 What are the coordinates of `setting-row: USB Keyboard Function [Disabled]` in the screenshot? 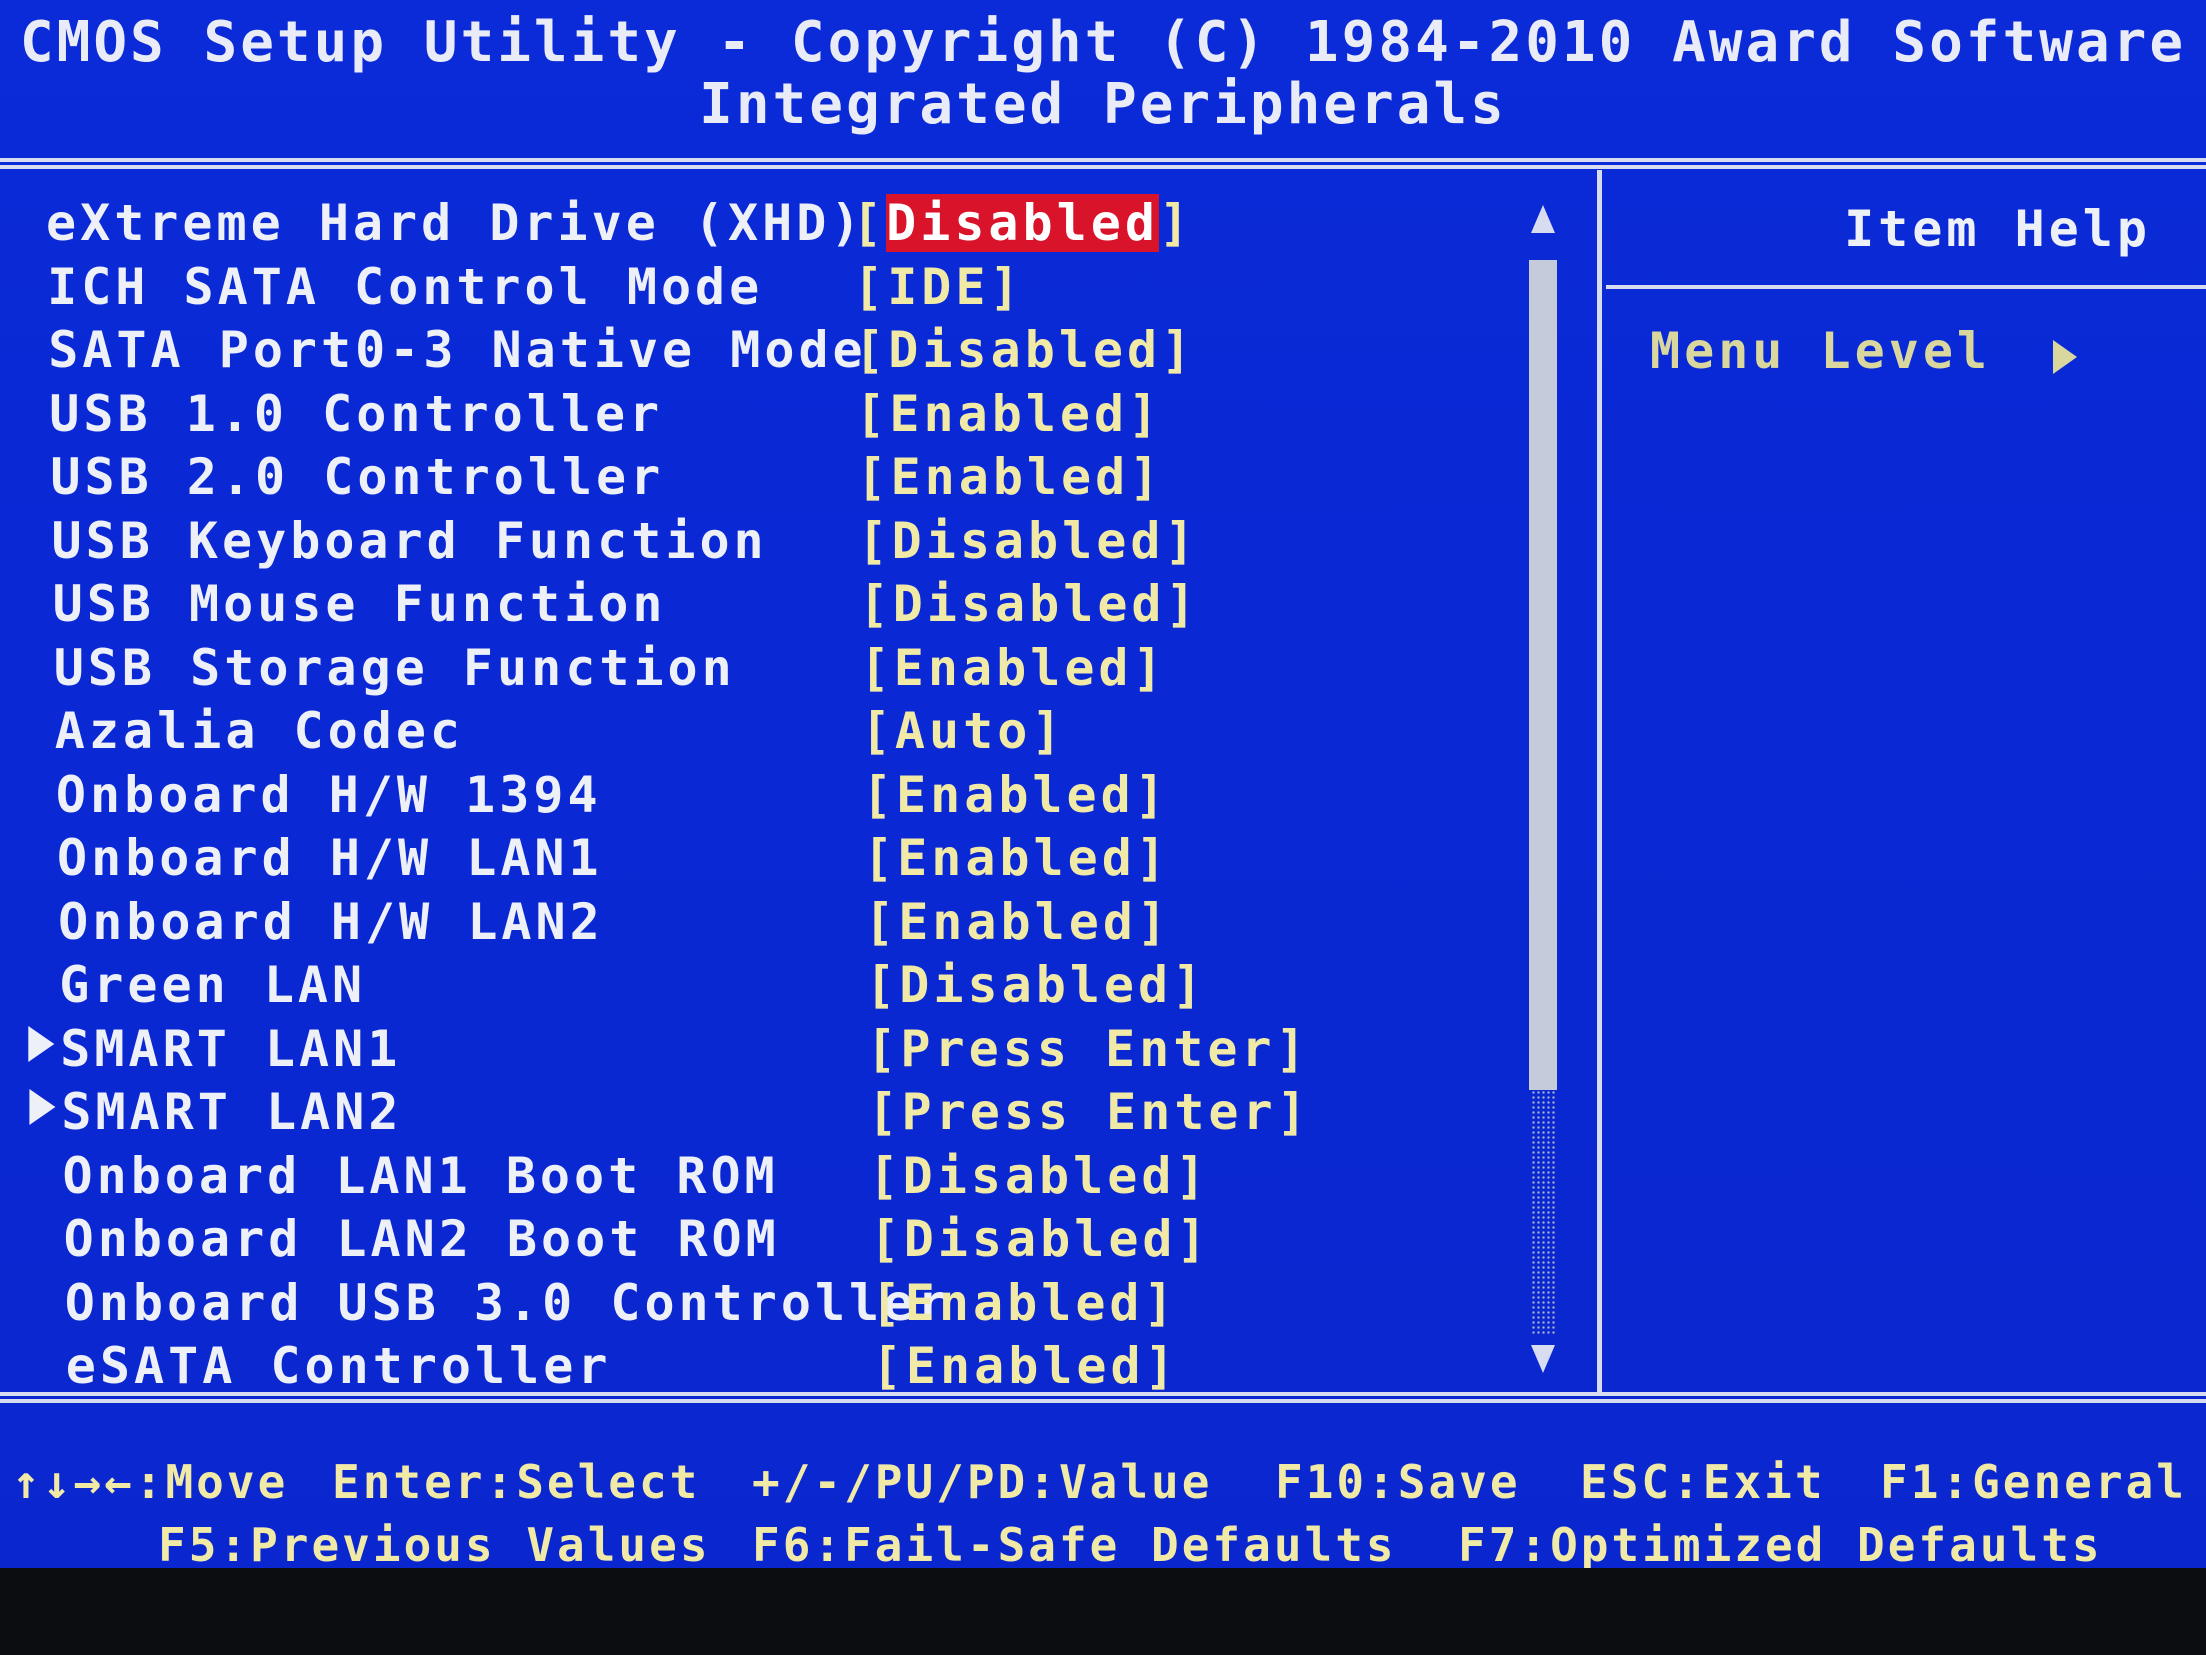 It's located at (786, 540).